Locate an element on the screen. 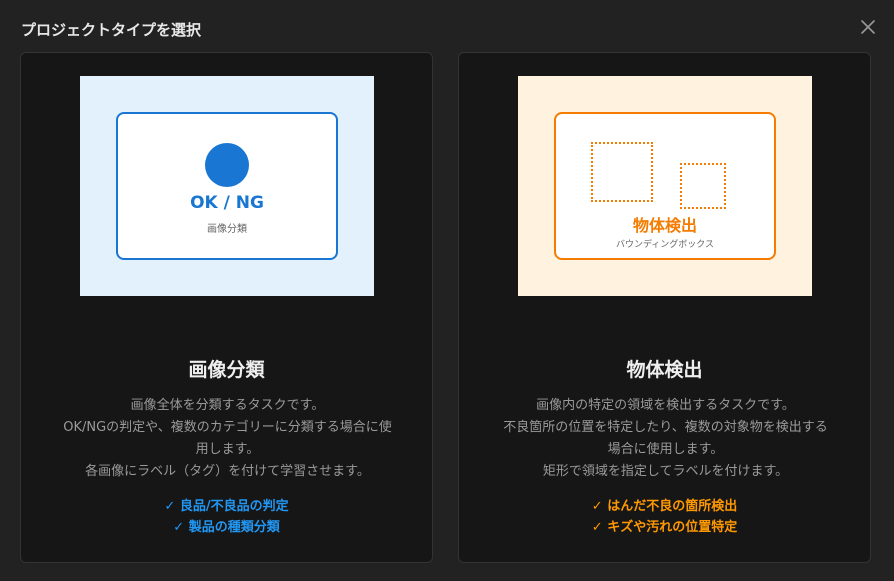 The height and width of the screenshot is (581, 894). feature-item: ✓ はんだ不良の箇所検出 is located at coordinates (664, 506).